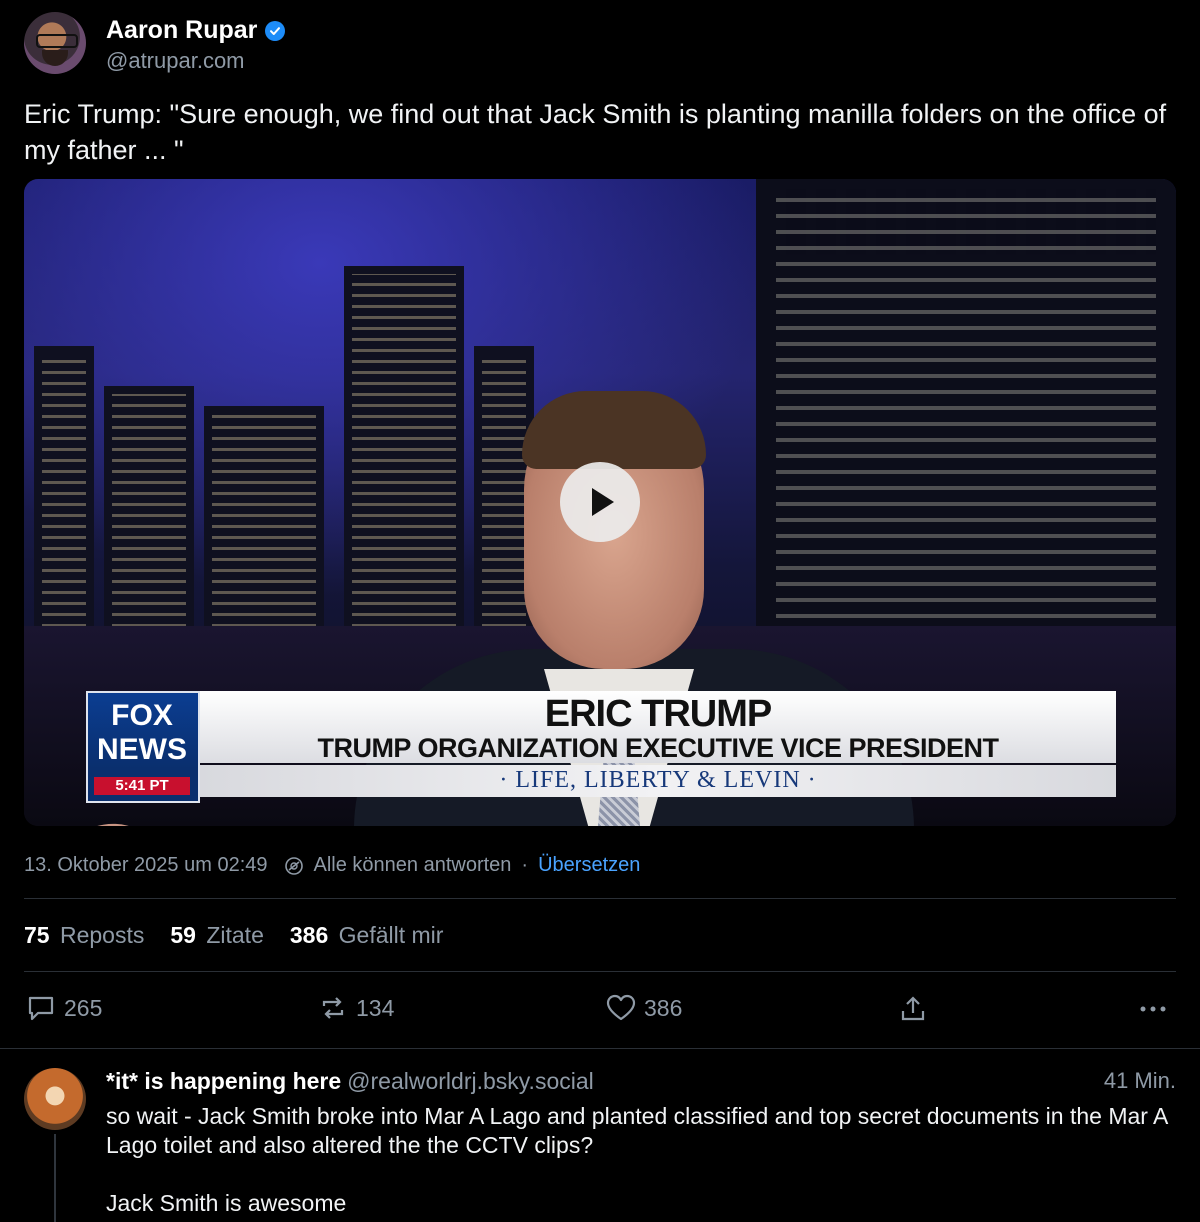  What do you see at coordinates (309, 935) in the screenshot?
I see `likes-count: 386` at bounding box center [309, 935].